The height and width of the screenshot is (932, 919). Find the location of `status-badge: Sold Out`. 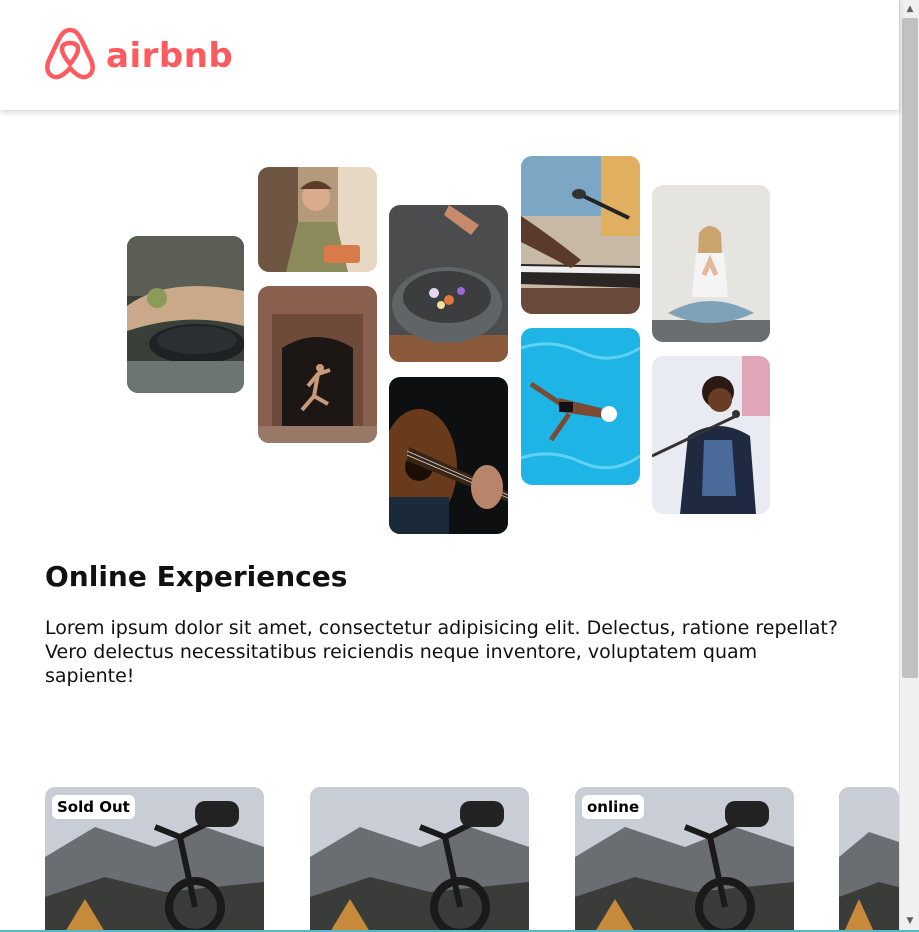

status-badge: Sold Out is located at coordinates (93, 807).